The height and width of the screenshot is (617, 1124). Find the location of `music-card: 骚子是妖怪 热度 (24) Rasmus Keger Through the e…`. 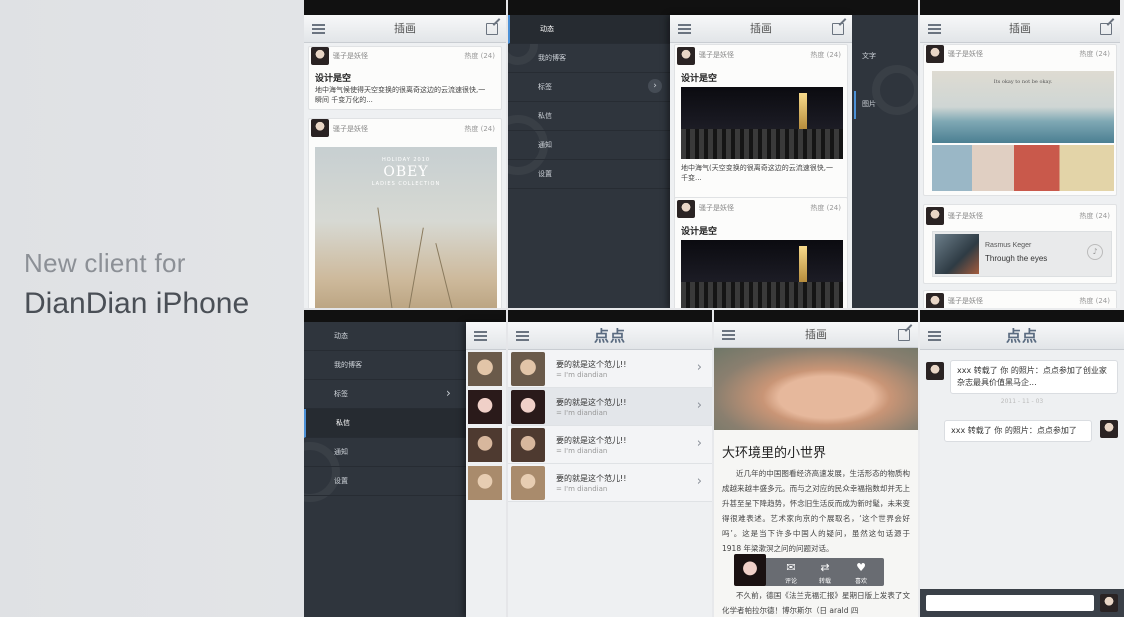

music-card: 骚子是妖怪 热度 (24) Rasmus Keger Through the e… is located at coordinates (1020, 244).